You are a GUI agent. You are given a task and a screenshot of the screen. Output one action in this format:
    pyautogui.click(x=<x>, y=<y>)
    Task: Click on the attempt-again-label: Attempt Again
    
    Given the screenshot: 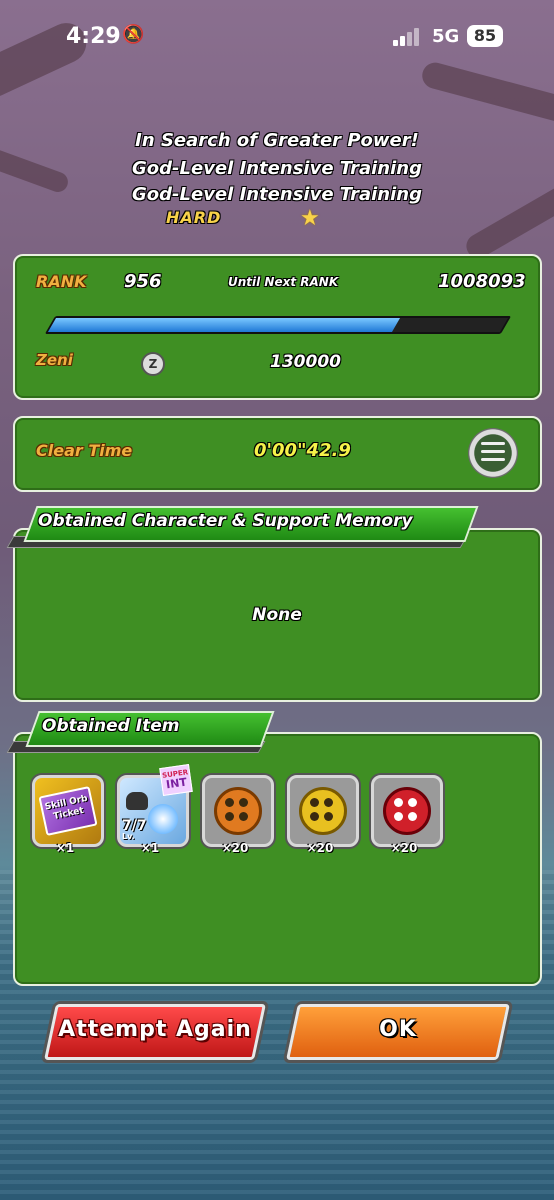 What is the action you would take?
    pyautogui.click(x=155, y=1029)
    